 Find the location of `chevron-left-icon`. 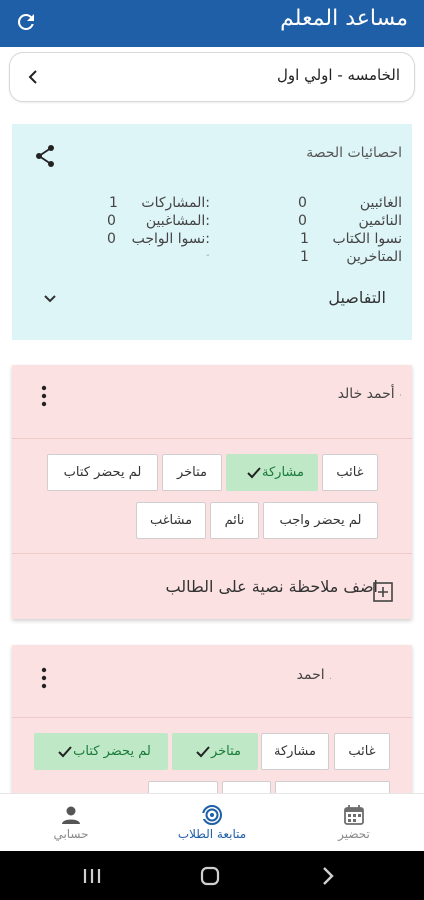

chevron-left-icon is located at coordinates (32, 77).